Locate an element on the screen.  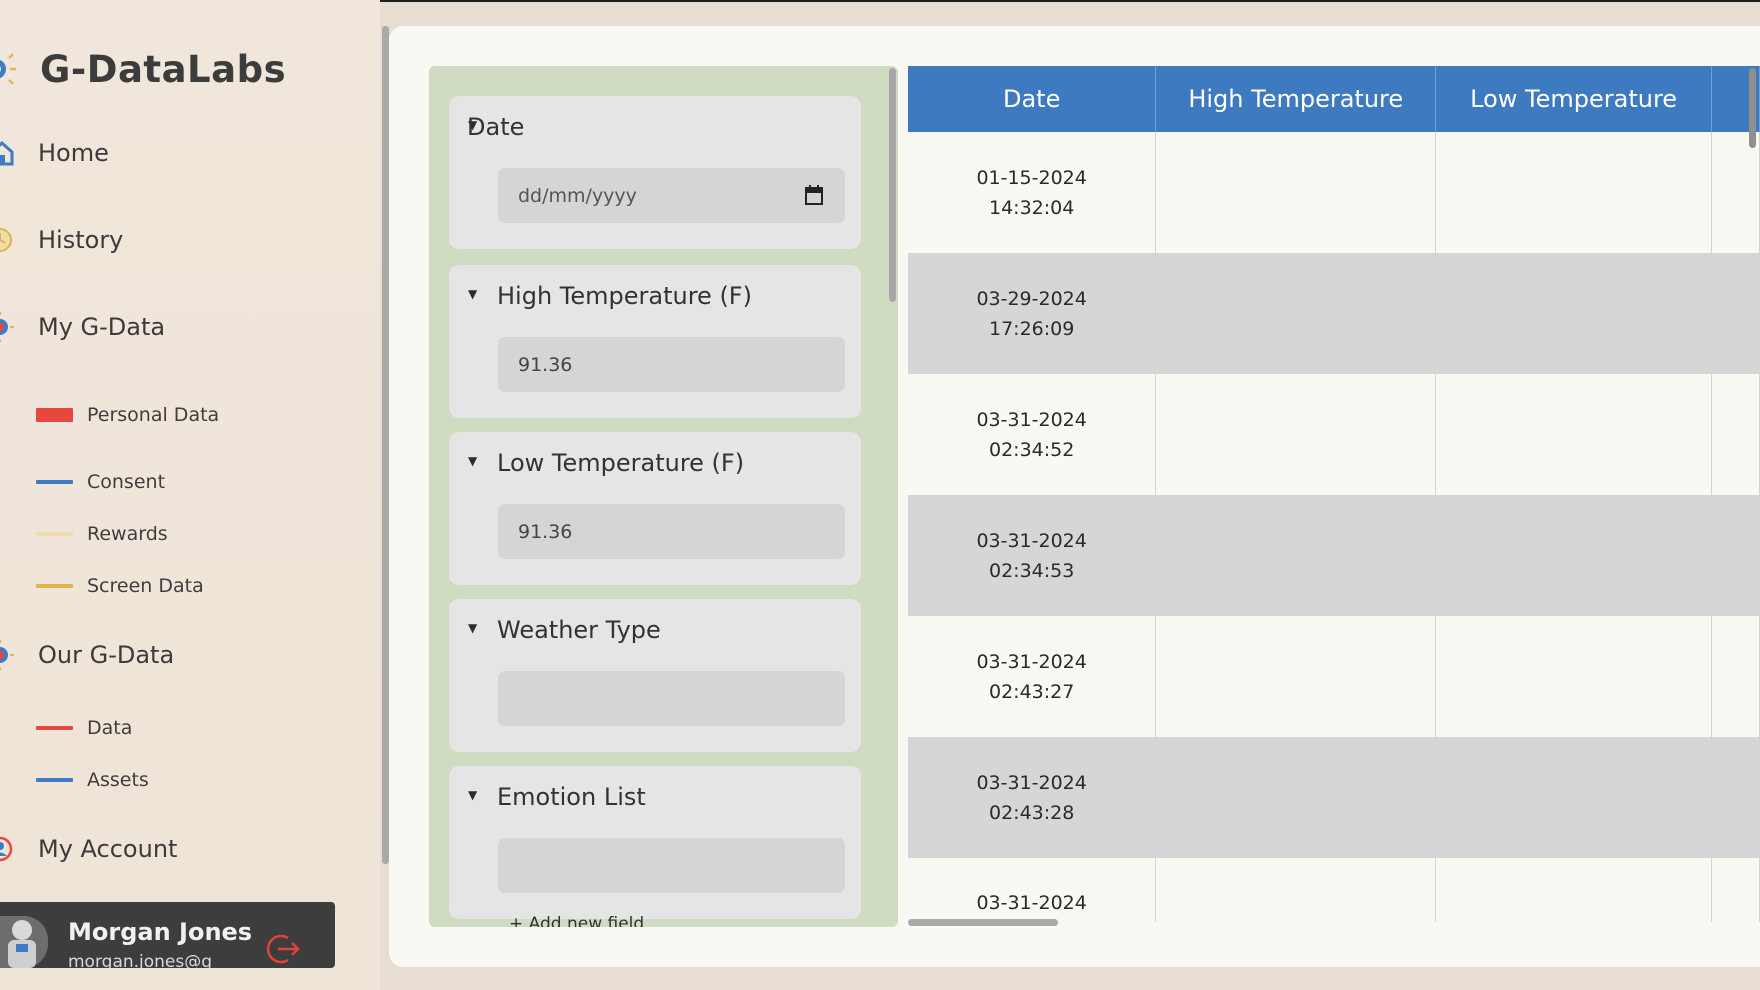
form-scrollbar is located at coordinates (892, 185).